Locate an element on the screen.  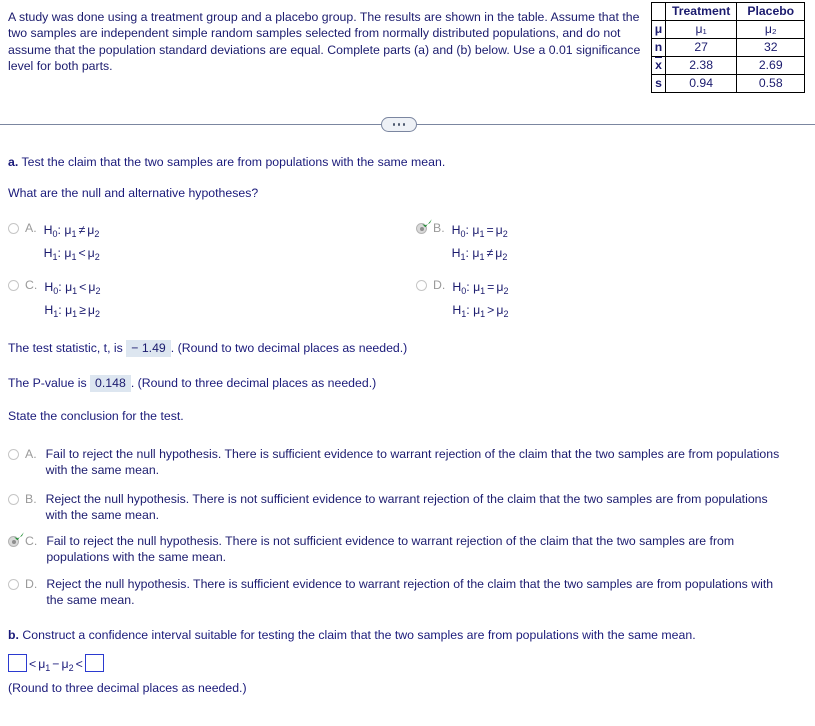
table-row: μ μ₁ μ₂ is located at coordinates (728, 29).